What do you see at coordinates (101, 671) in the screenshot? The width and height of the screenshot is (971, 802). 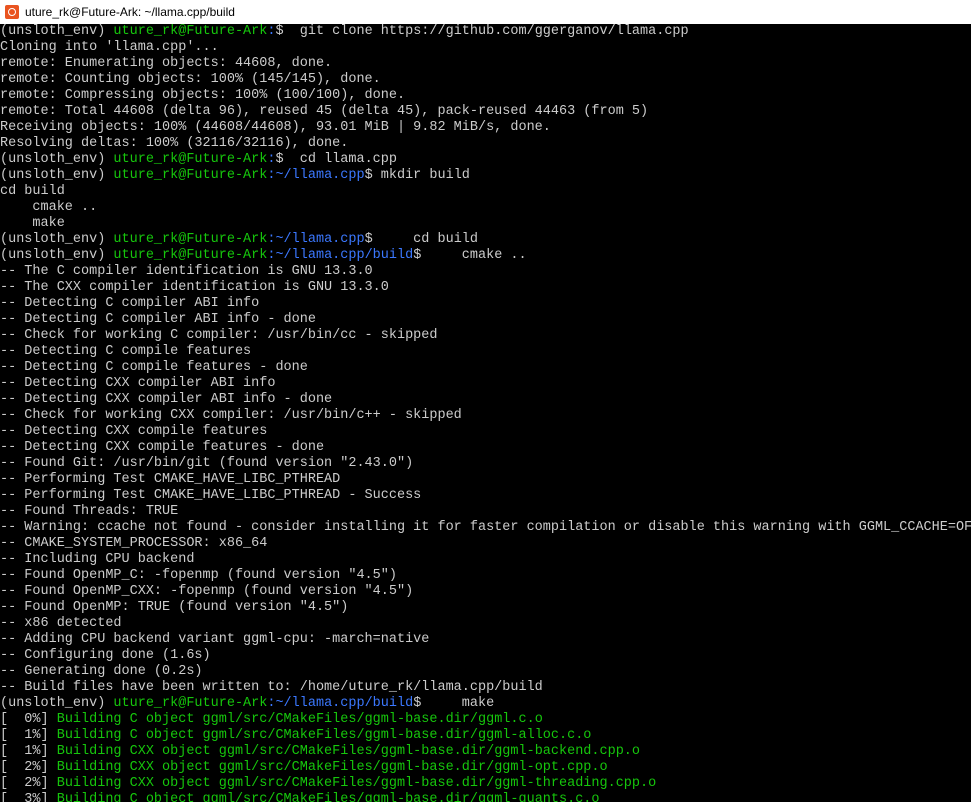 I see `text-segment: -- Generating done (0.2s)` at bounding box center [101, 671].